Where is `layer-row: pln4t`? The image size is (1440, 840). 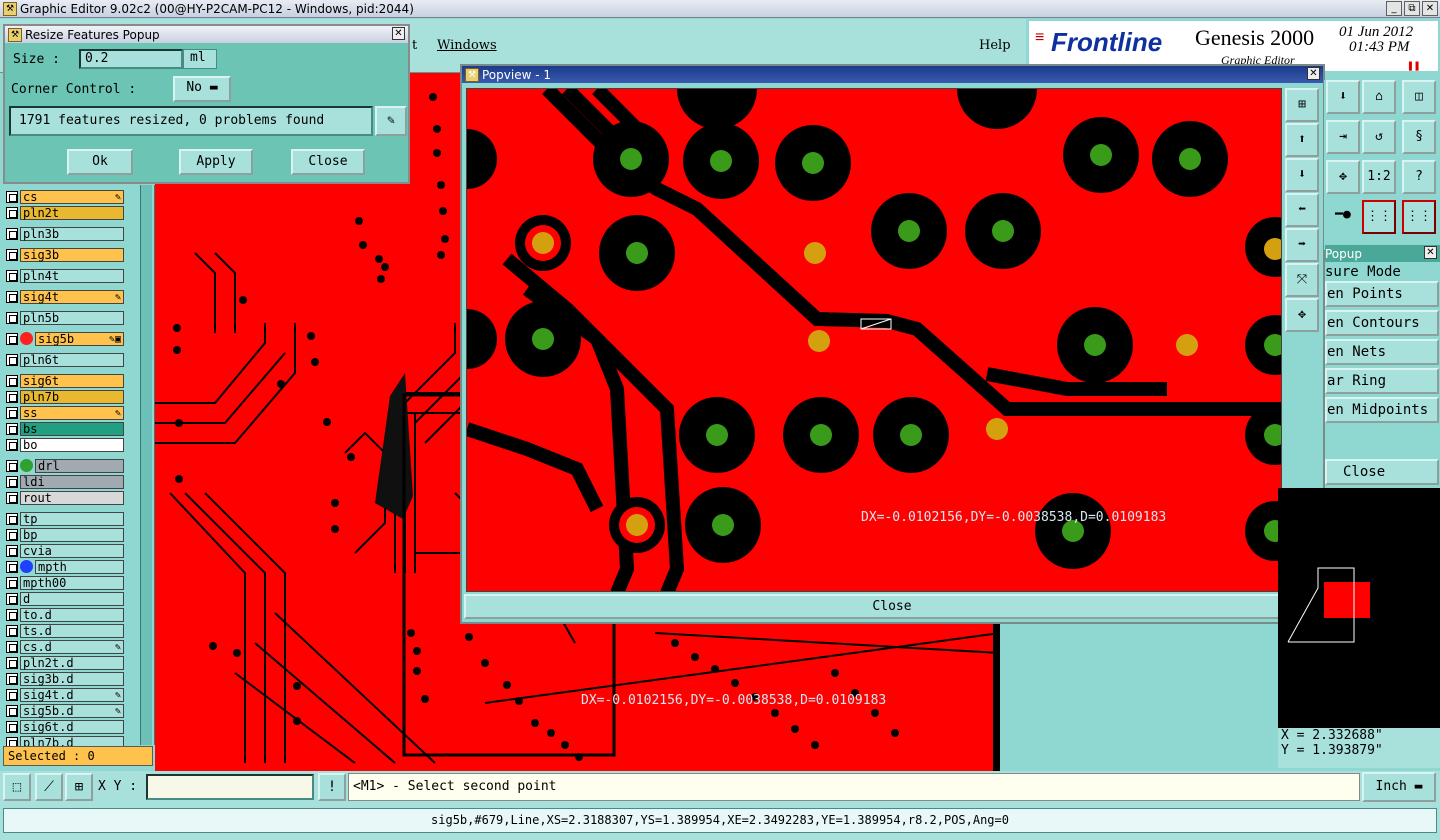 layer-row: pln4t is located at coordinates (65, 275).